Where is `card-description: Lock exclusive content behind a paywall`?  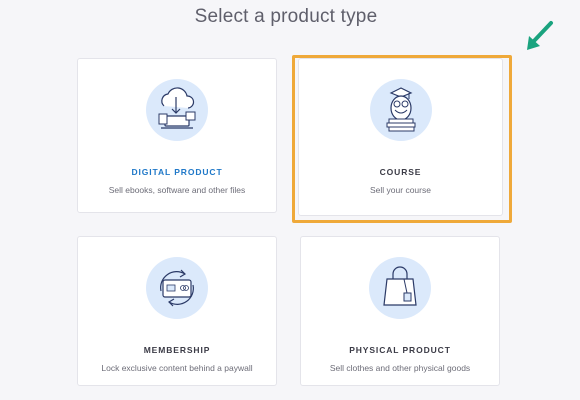 card-description: Lock exclusive content behind a paywall is located at coordinates (177, 368).